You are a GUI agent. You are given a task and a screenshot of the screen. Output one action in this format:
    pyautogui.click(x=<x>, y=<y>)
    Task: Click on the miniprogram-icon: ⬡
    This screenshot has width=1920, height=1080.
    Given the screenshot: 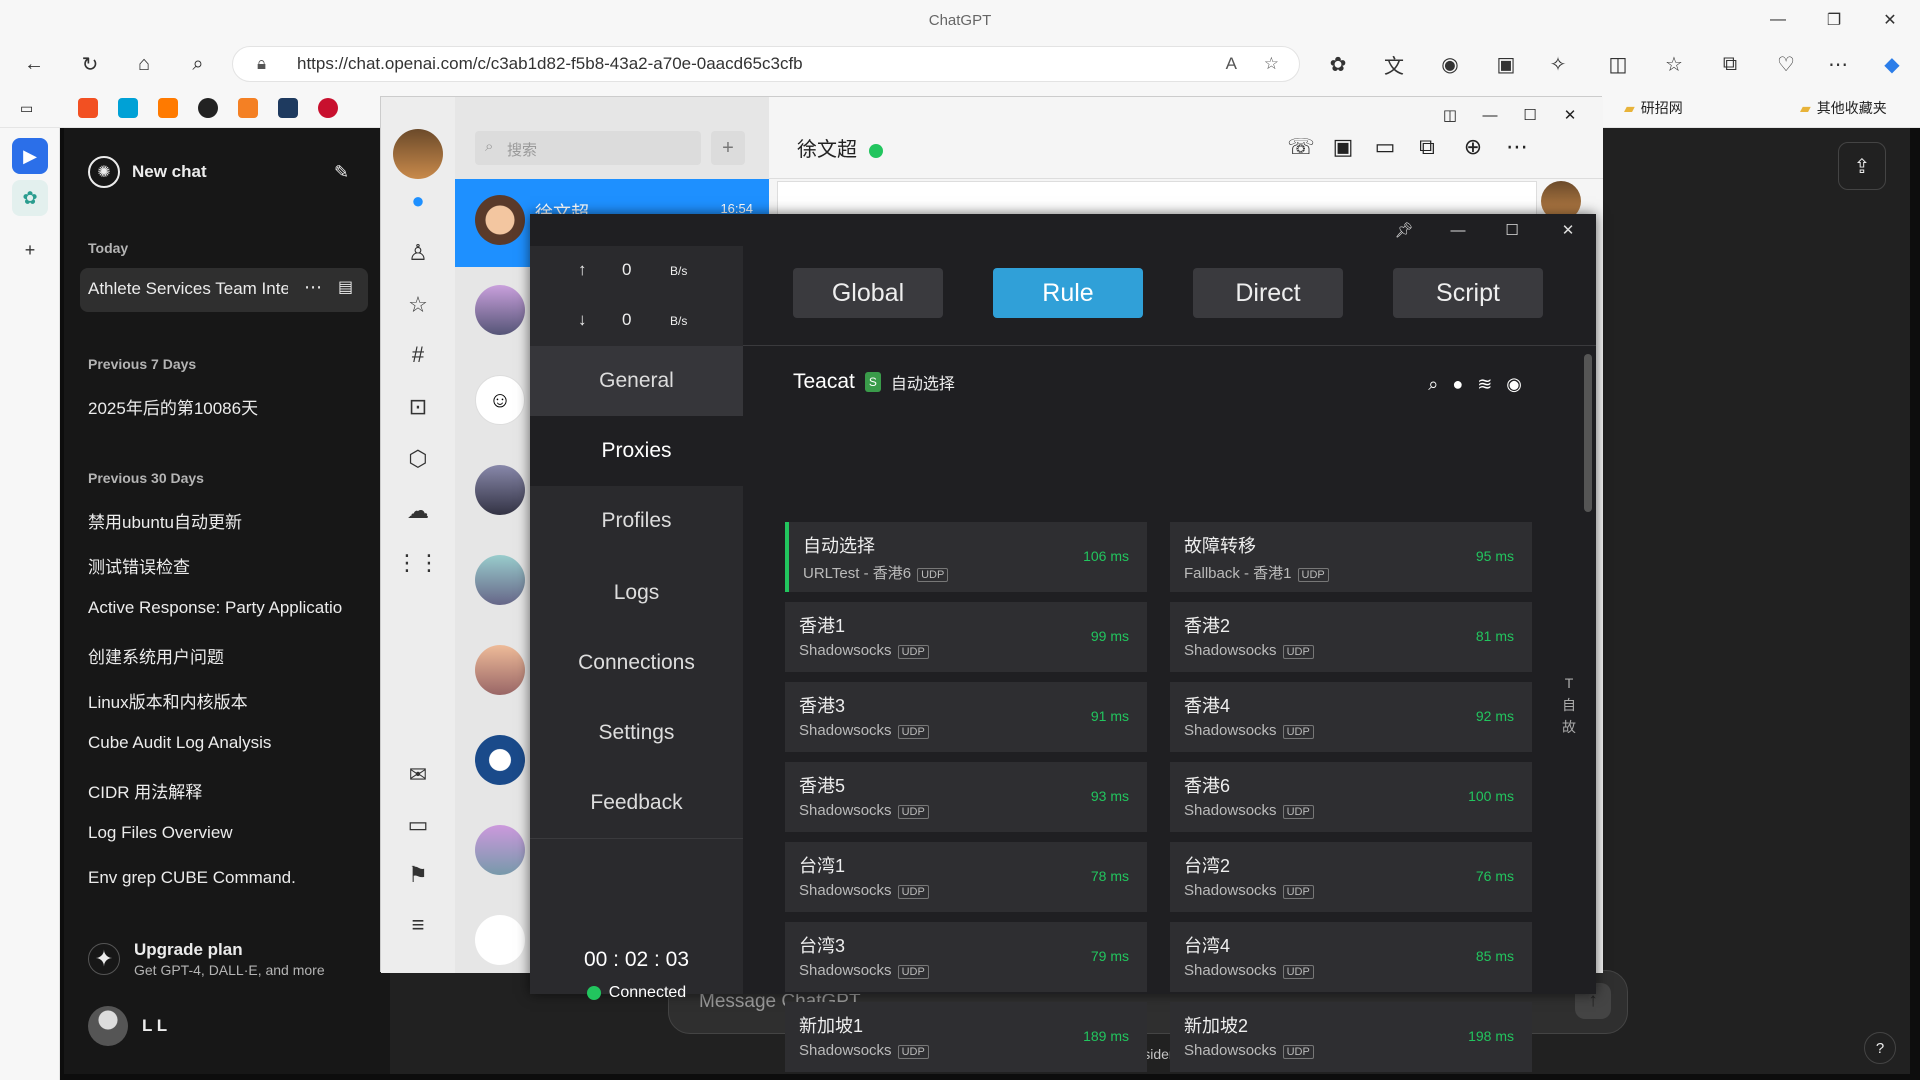 What is the action you would take?
    pyautogui.click(x=418, y=459)
    